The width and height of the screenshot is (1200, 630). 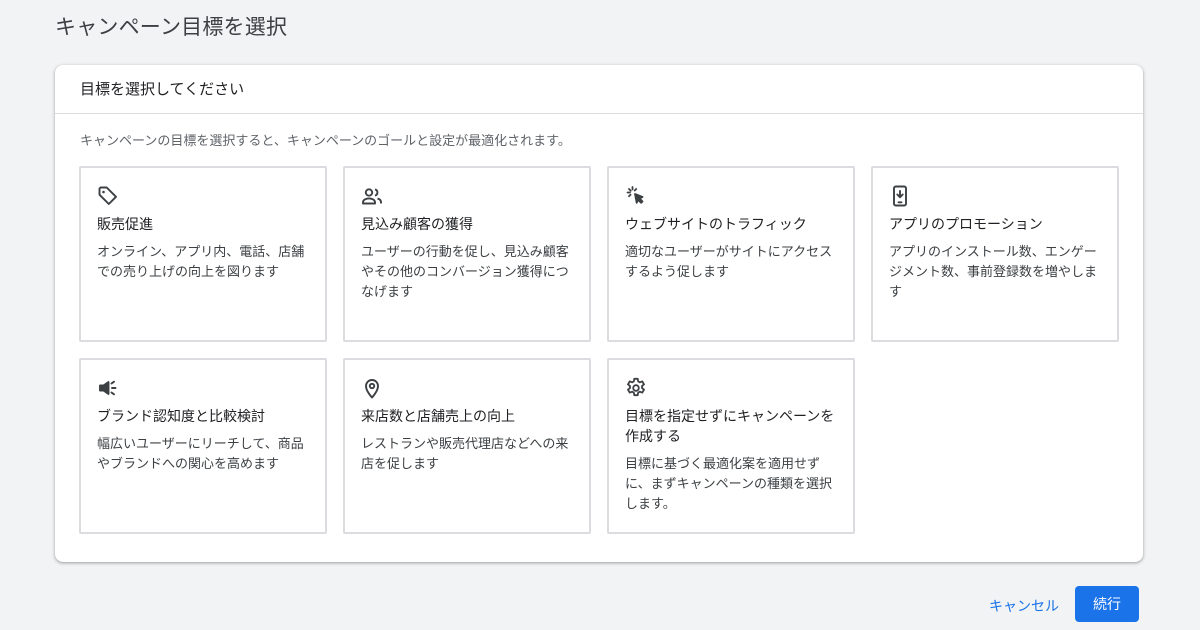 I want to click on card-description: レストランや販売代理店などへの来店を促します, so click(x=465, y=454).